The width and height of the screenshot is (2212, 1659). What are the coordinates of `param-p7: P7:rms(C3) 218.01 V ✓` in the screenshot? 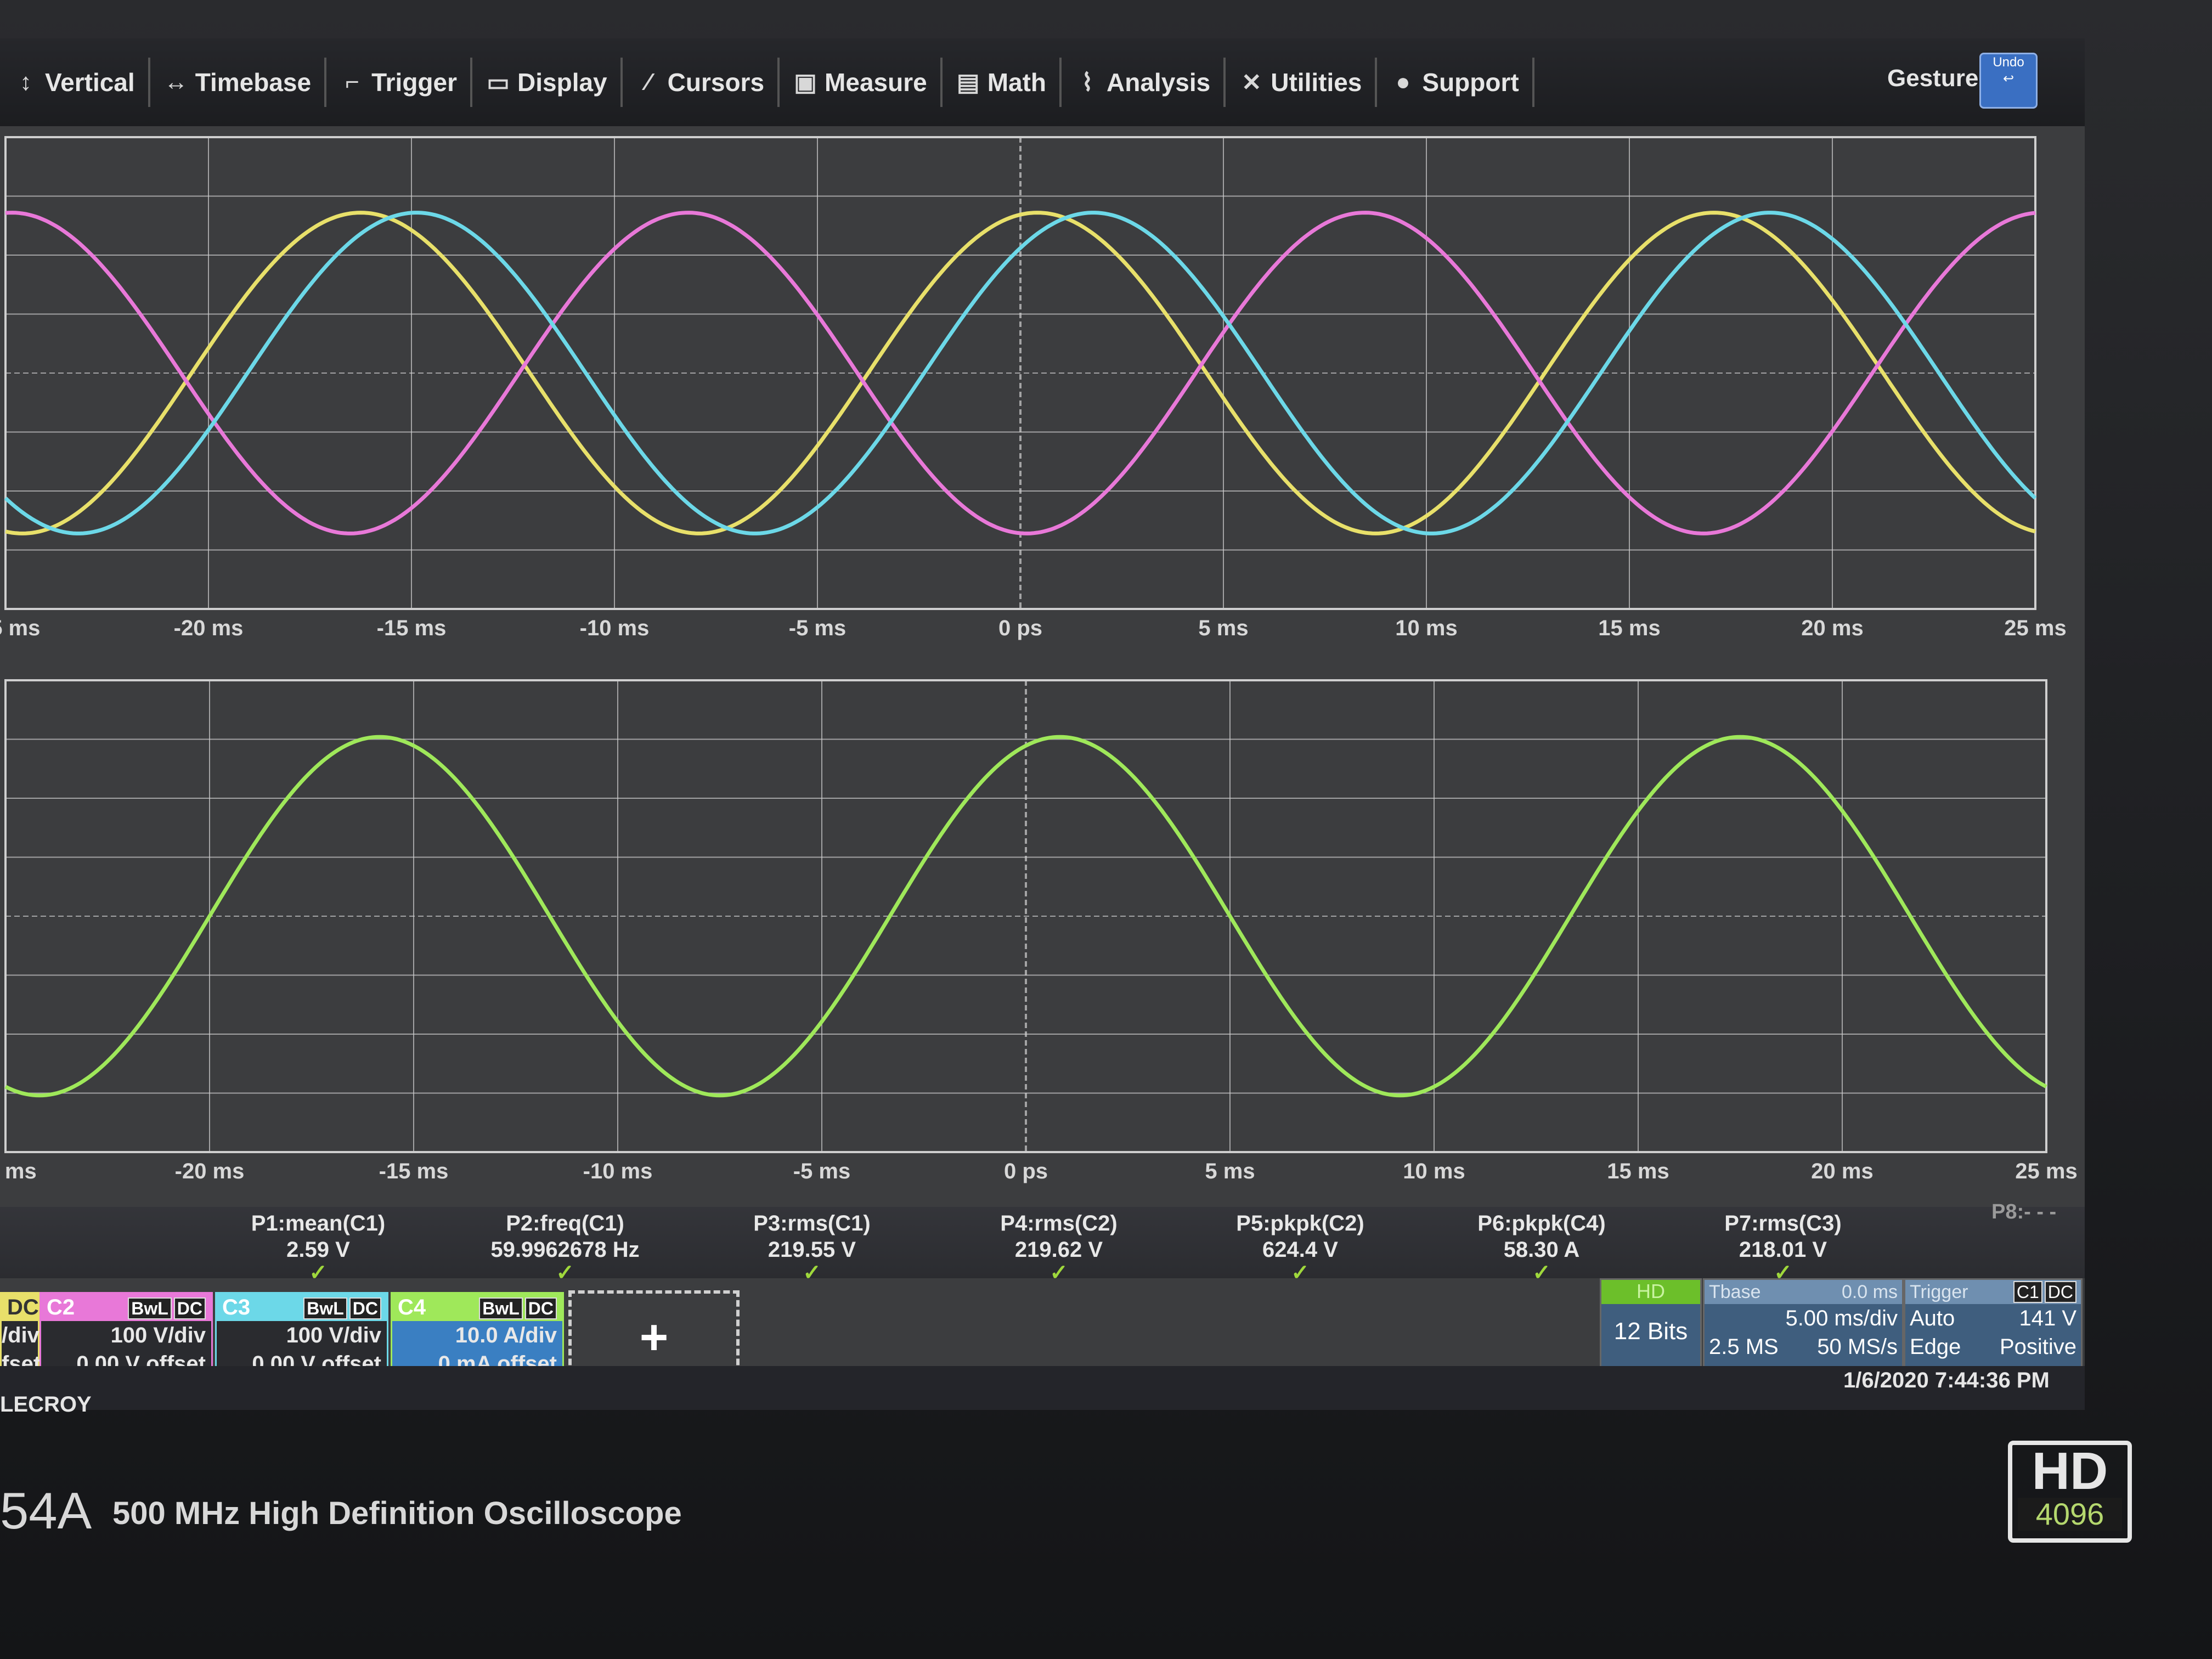 It's located at (1783, 1247).